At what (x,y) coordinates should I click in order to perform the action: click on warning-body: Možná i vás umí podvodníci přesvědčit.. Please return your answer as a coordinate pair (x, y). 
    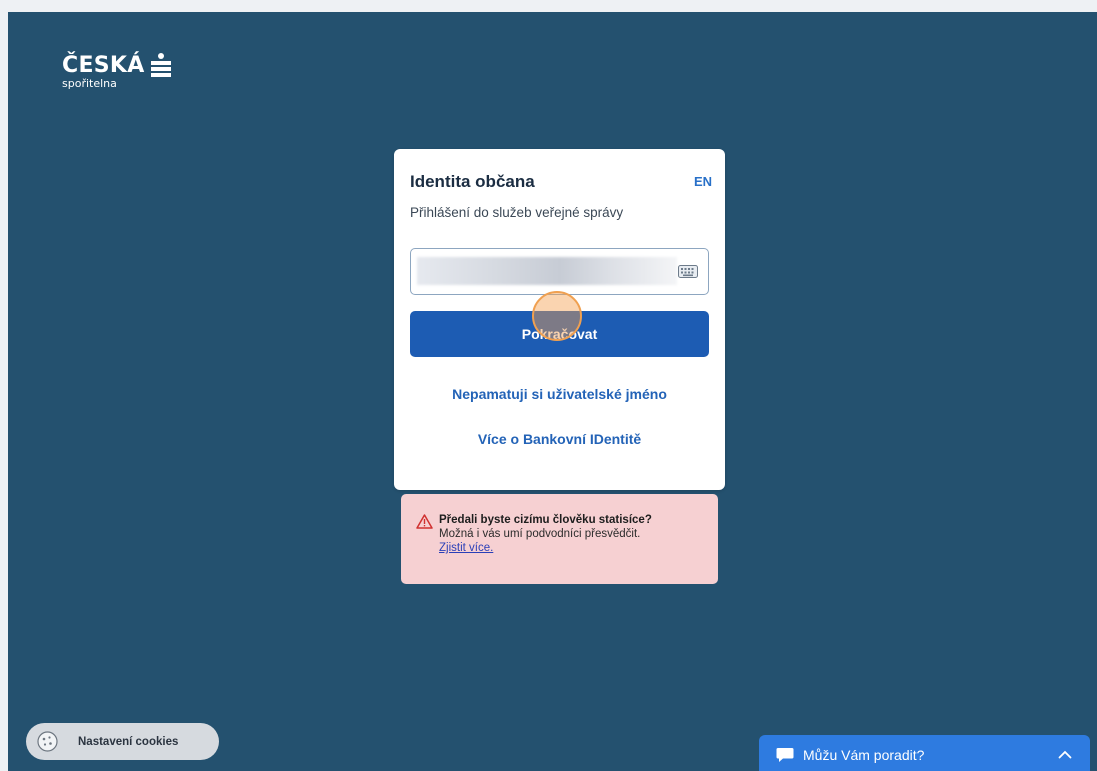
    Looking at the image, I should click on (540, 534).